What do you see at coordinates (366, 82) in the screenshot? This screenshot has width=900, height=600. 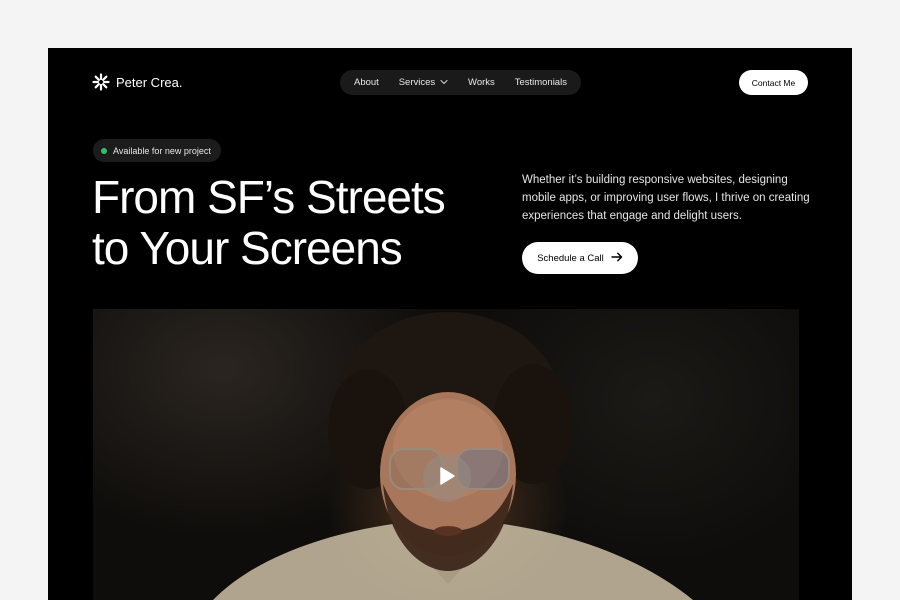 I see `nav-item-about: About` at bounding box center [366, 82].